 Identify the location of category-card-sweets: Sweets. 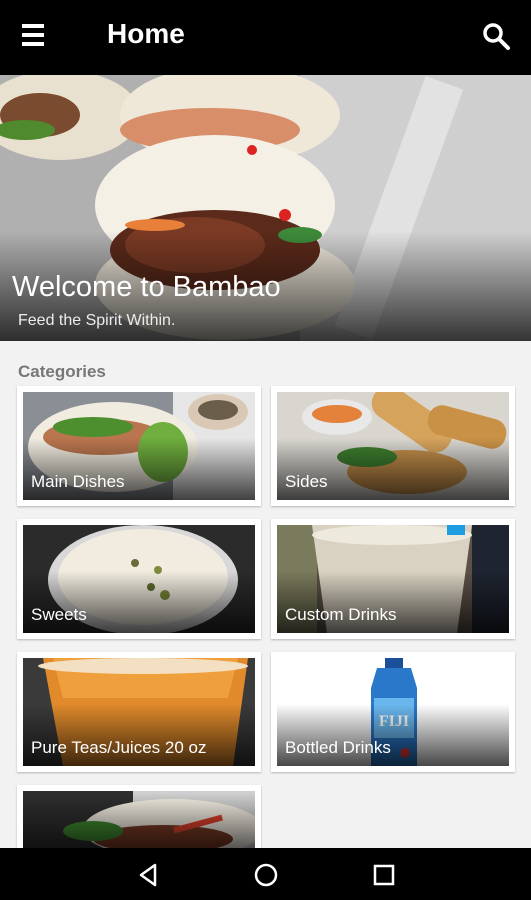
(139, 579).